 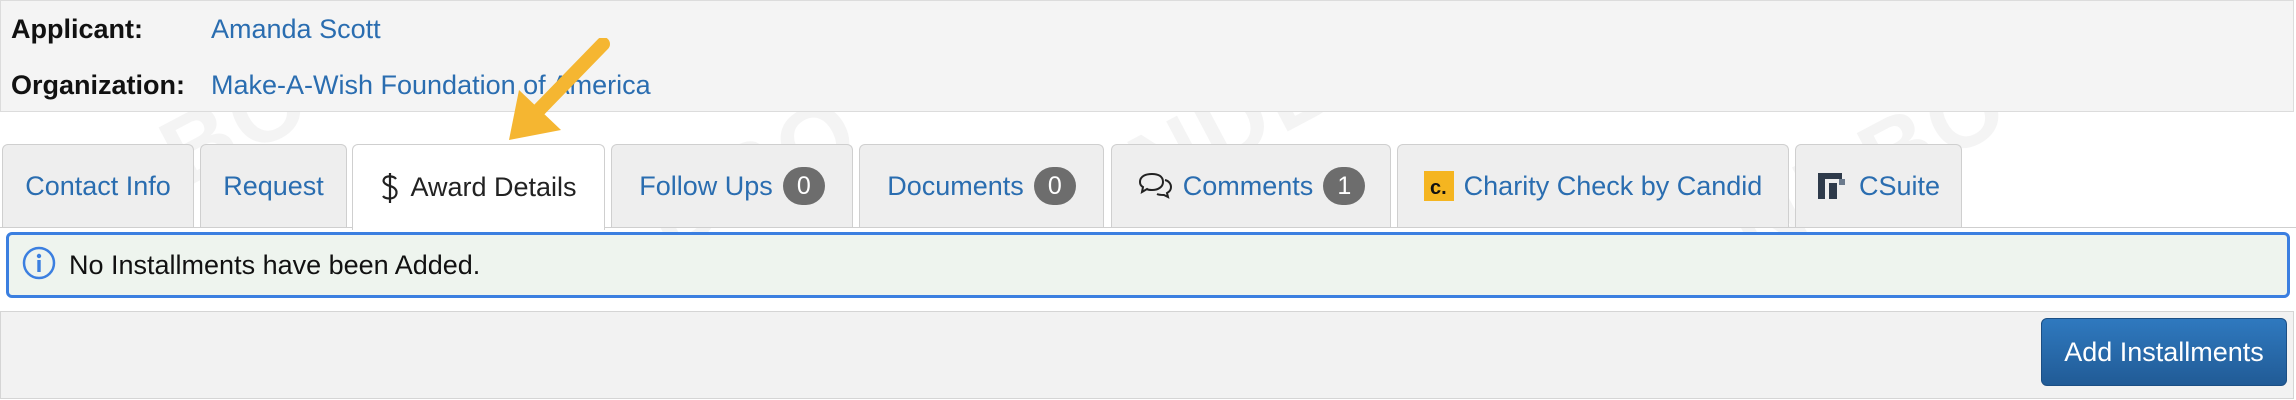 I want to click on tab-label: Documents, so click(x=955, y=185).